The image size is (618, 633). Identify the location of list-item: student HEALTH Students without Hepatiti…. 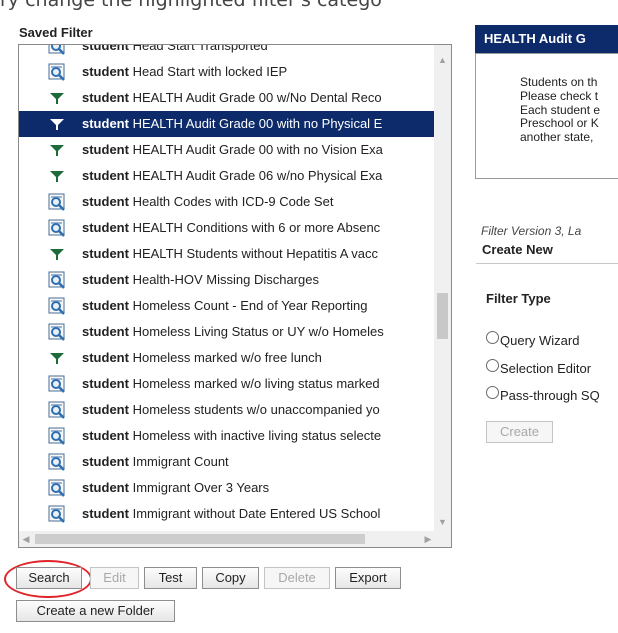
(226, 254).